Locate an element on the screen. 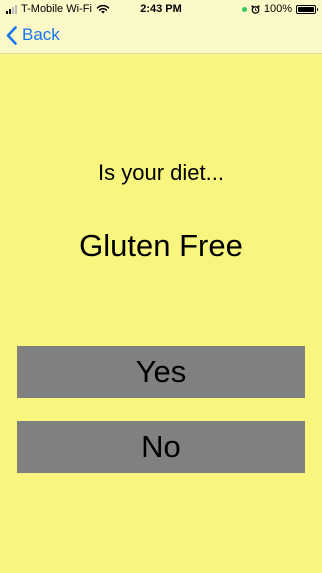  yes-button: Yes is located at coordinates (161, 372).